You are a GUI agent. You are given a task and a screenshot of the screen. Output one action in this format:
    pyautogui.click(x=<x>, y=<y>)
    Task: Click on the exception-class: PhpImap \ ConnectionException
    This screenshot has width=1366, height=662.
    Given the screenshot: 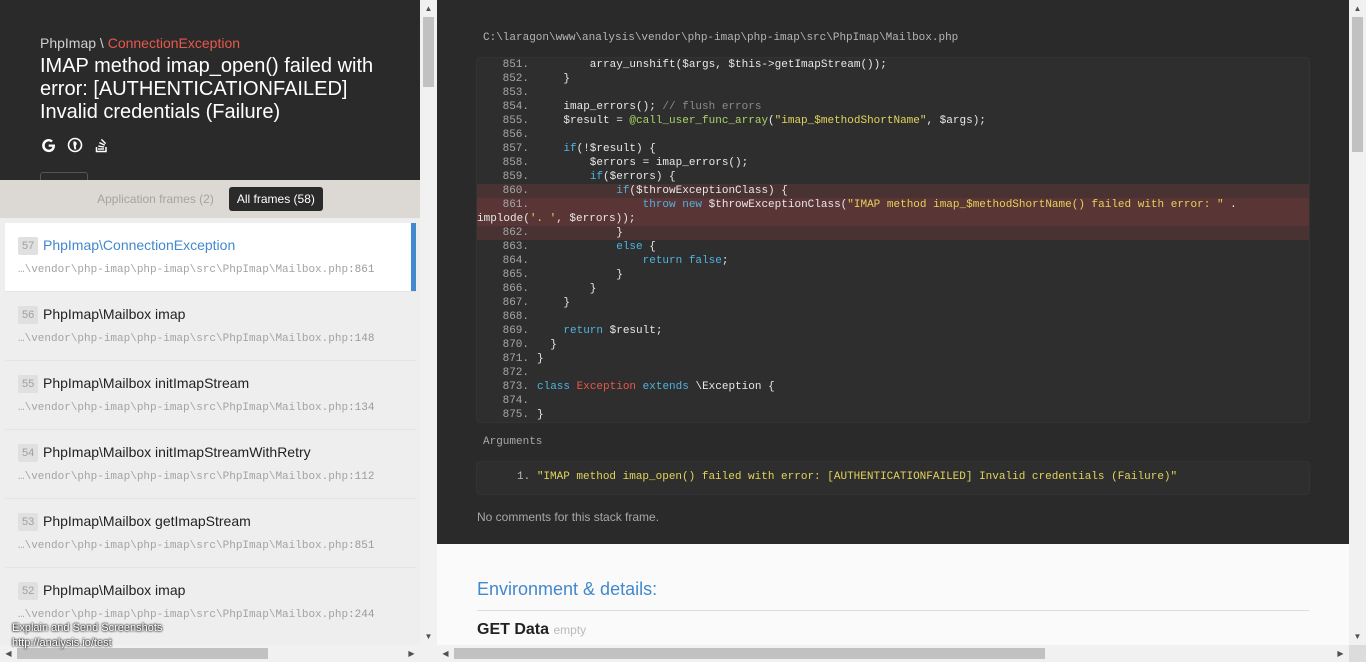 What is the action you would take?
    pyautogui.click(x=140, y=43)
    